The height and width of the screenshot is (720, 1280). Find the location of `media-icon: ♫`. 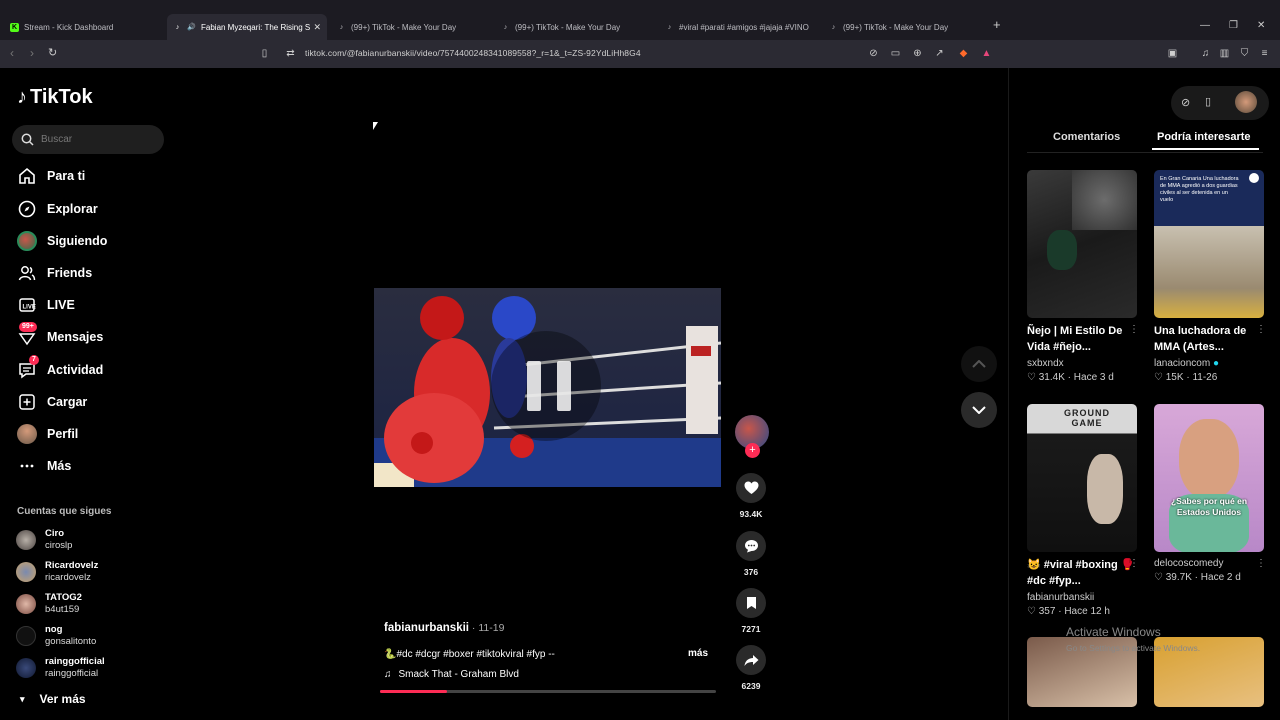

media-icon: ♫ is located at coordinates (1205, 53).